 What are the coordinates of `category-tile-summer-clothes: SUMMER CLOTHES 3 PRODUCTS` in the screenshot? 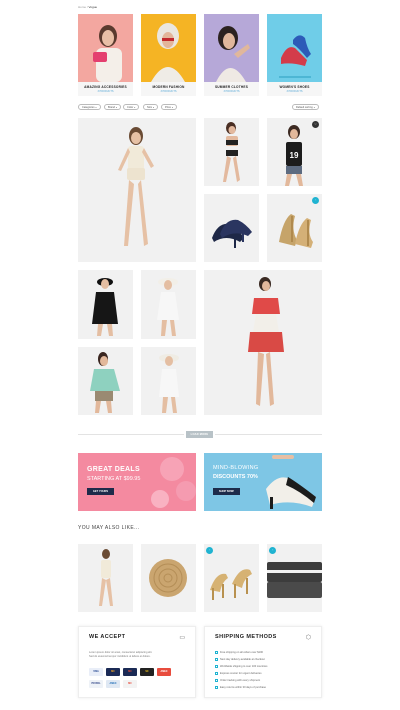 It's located at (231, 55).